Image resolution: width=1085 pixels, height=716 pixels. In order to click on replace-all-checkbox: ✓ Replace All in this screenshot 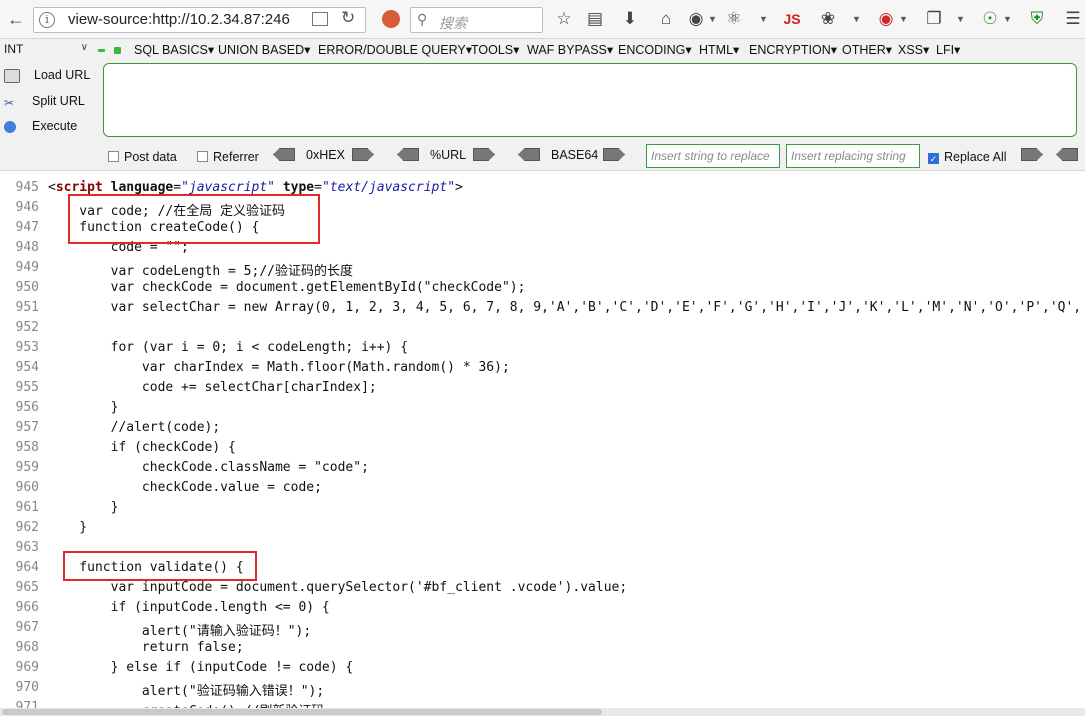, I will do `click(967, 157)`.